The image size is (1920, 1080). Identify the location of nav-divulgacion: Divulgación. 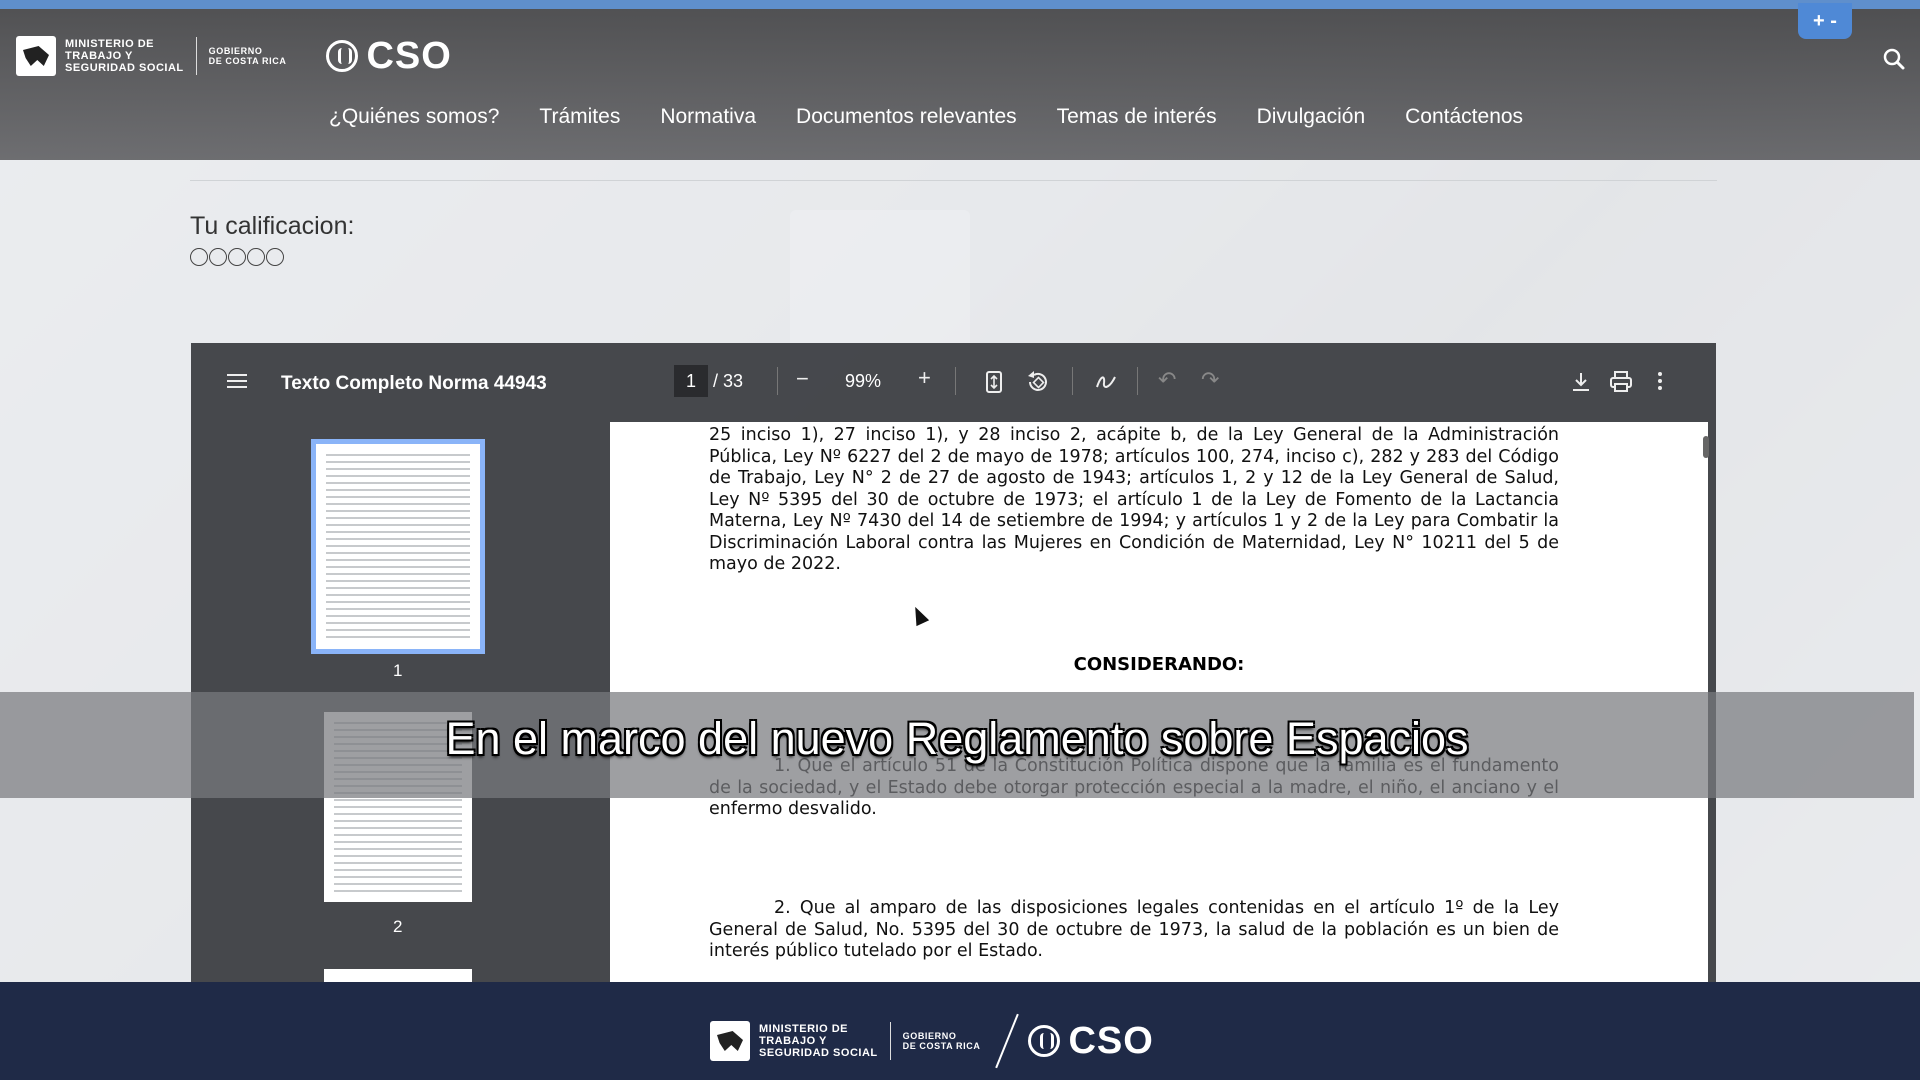
(1311, 117).